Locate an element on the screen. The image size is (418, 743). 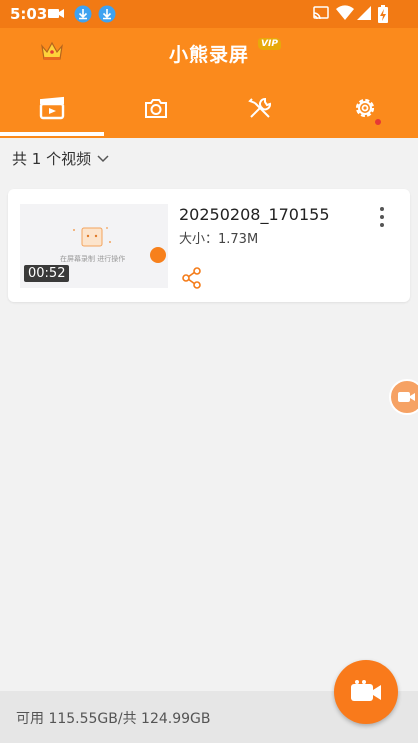
battery-charging-icon is located at coordinates (383, 14).